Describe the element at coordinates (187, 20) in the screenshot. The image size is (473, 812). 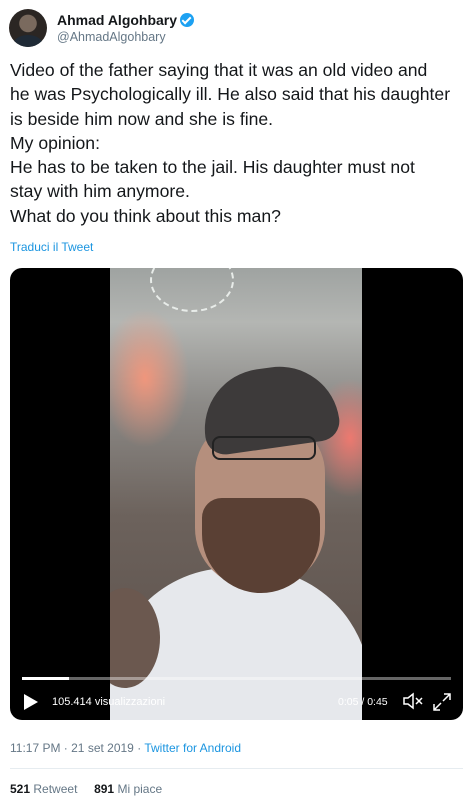
I see `verified-badge-icon` at that location.